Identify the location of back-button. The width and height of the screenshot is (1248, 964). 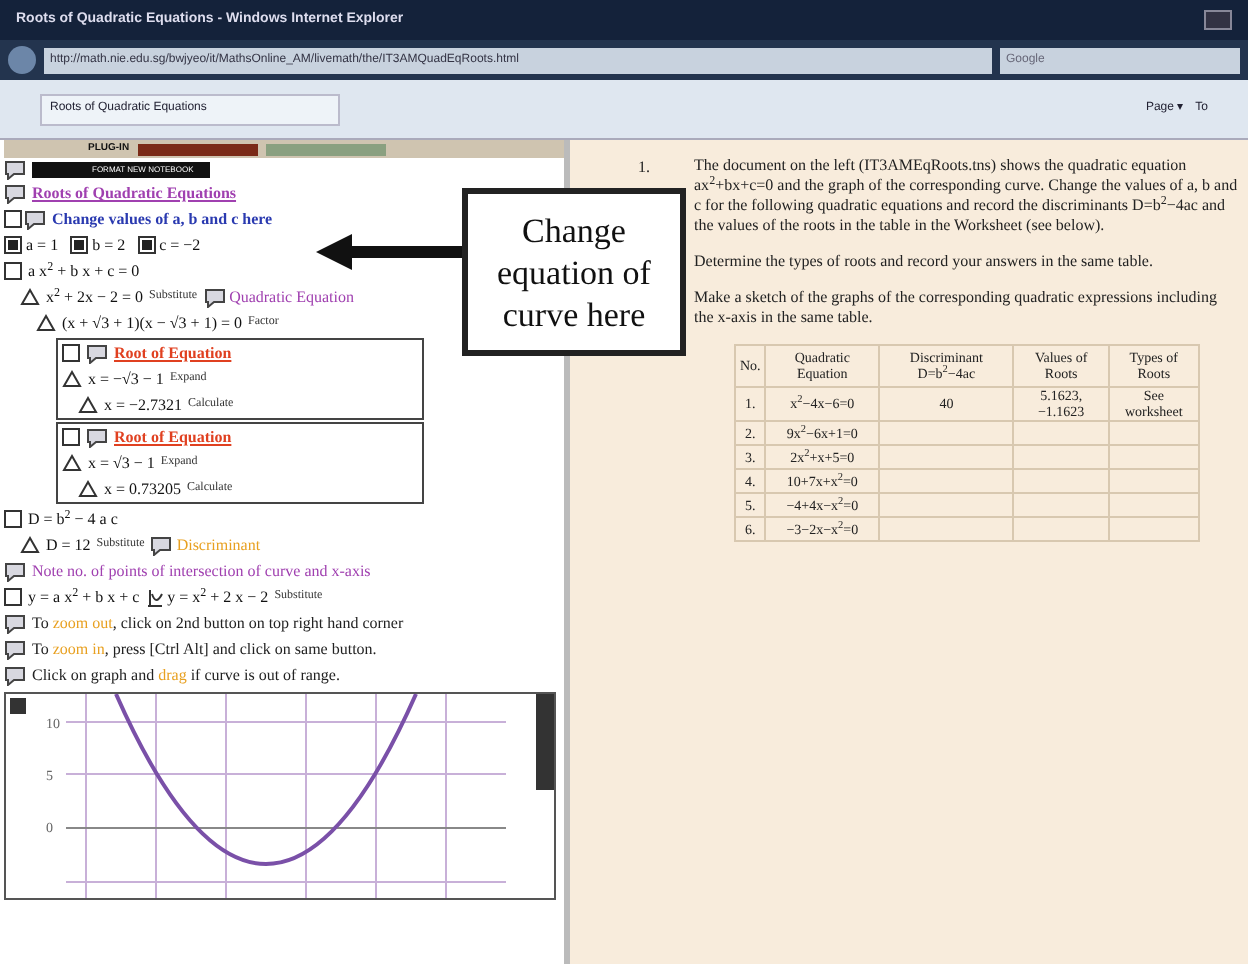
(22, 60).